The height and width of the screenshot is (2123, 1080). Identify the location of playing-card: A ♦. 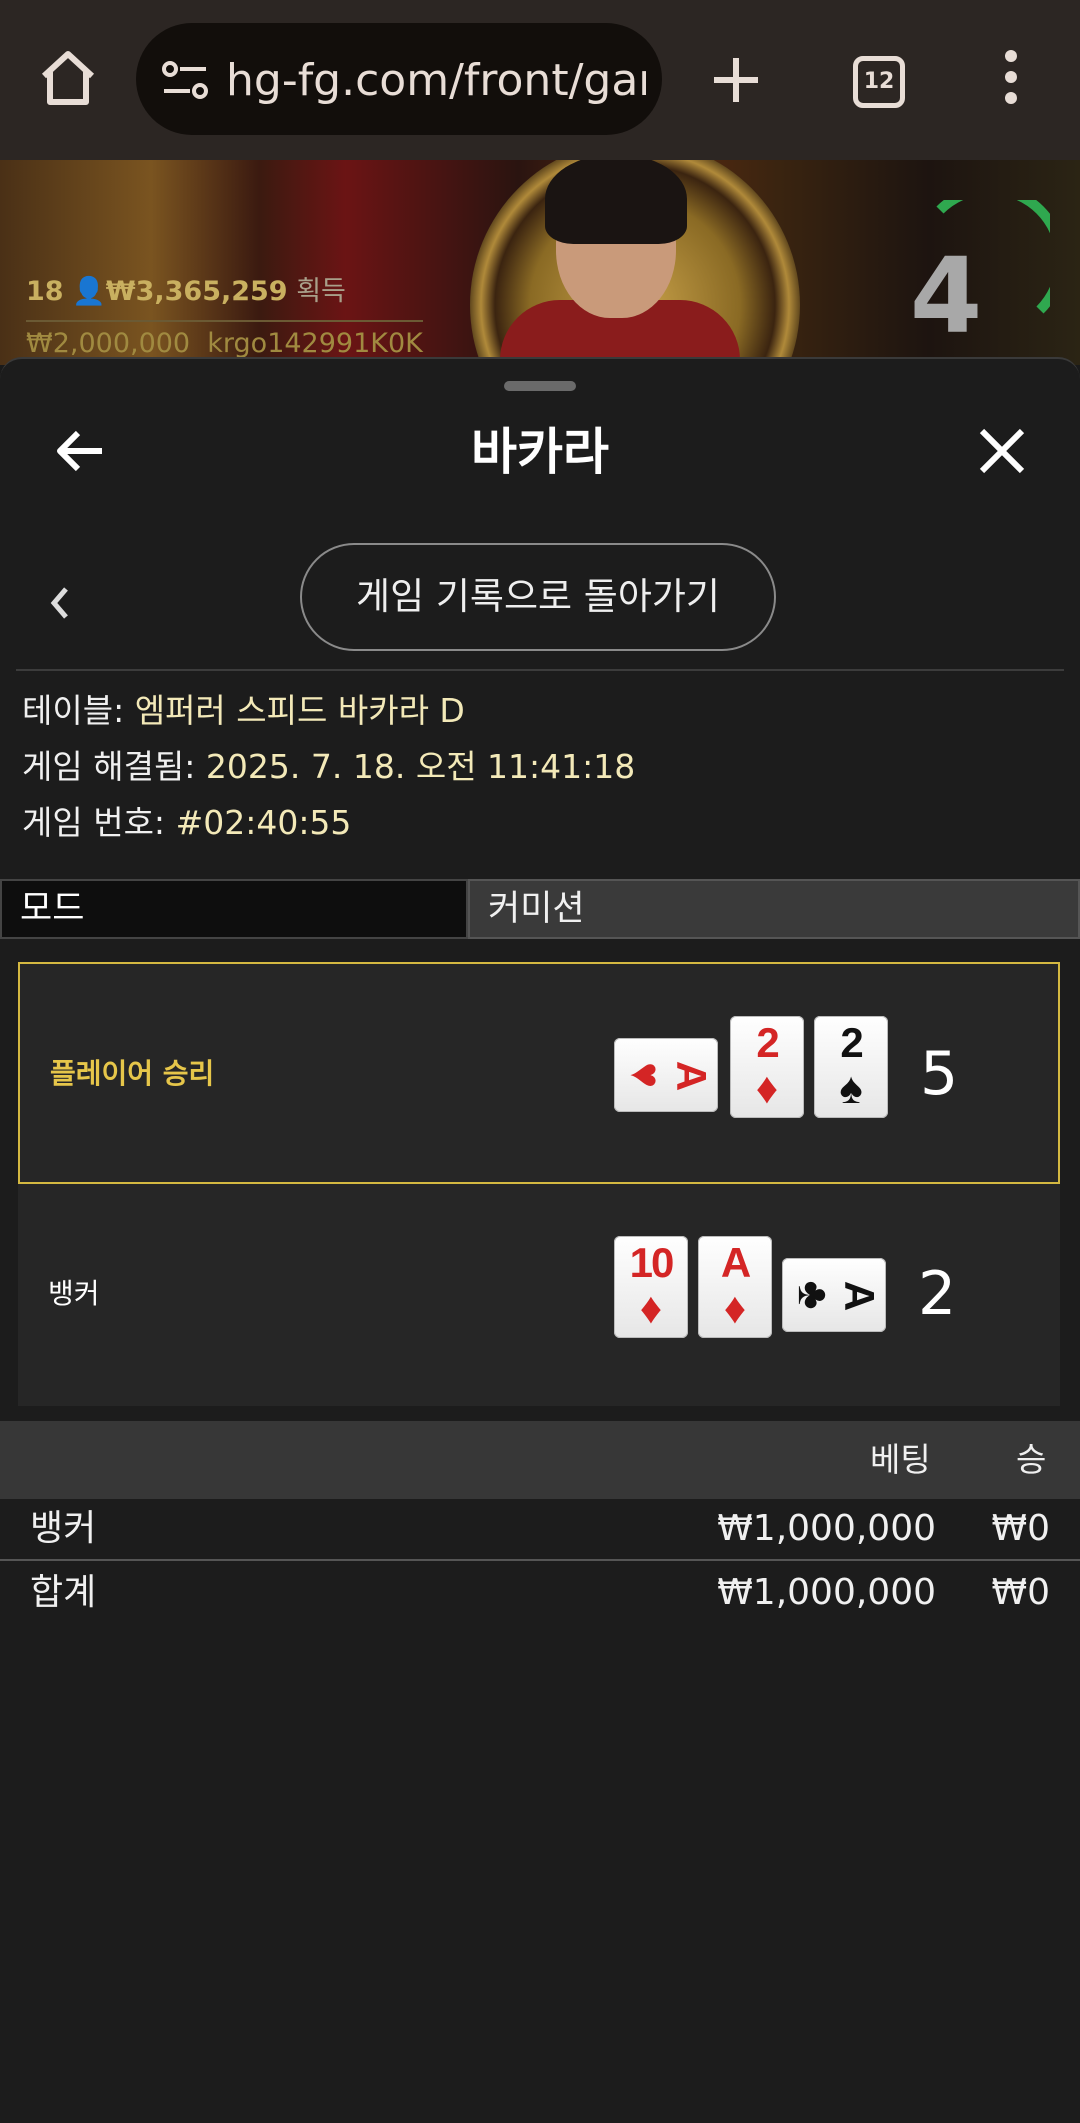
(735, 1287).